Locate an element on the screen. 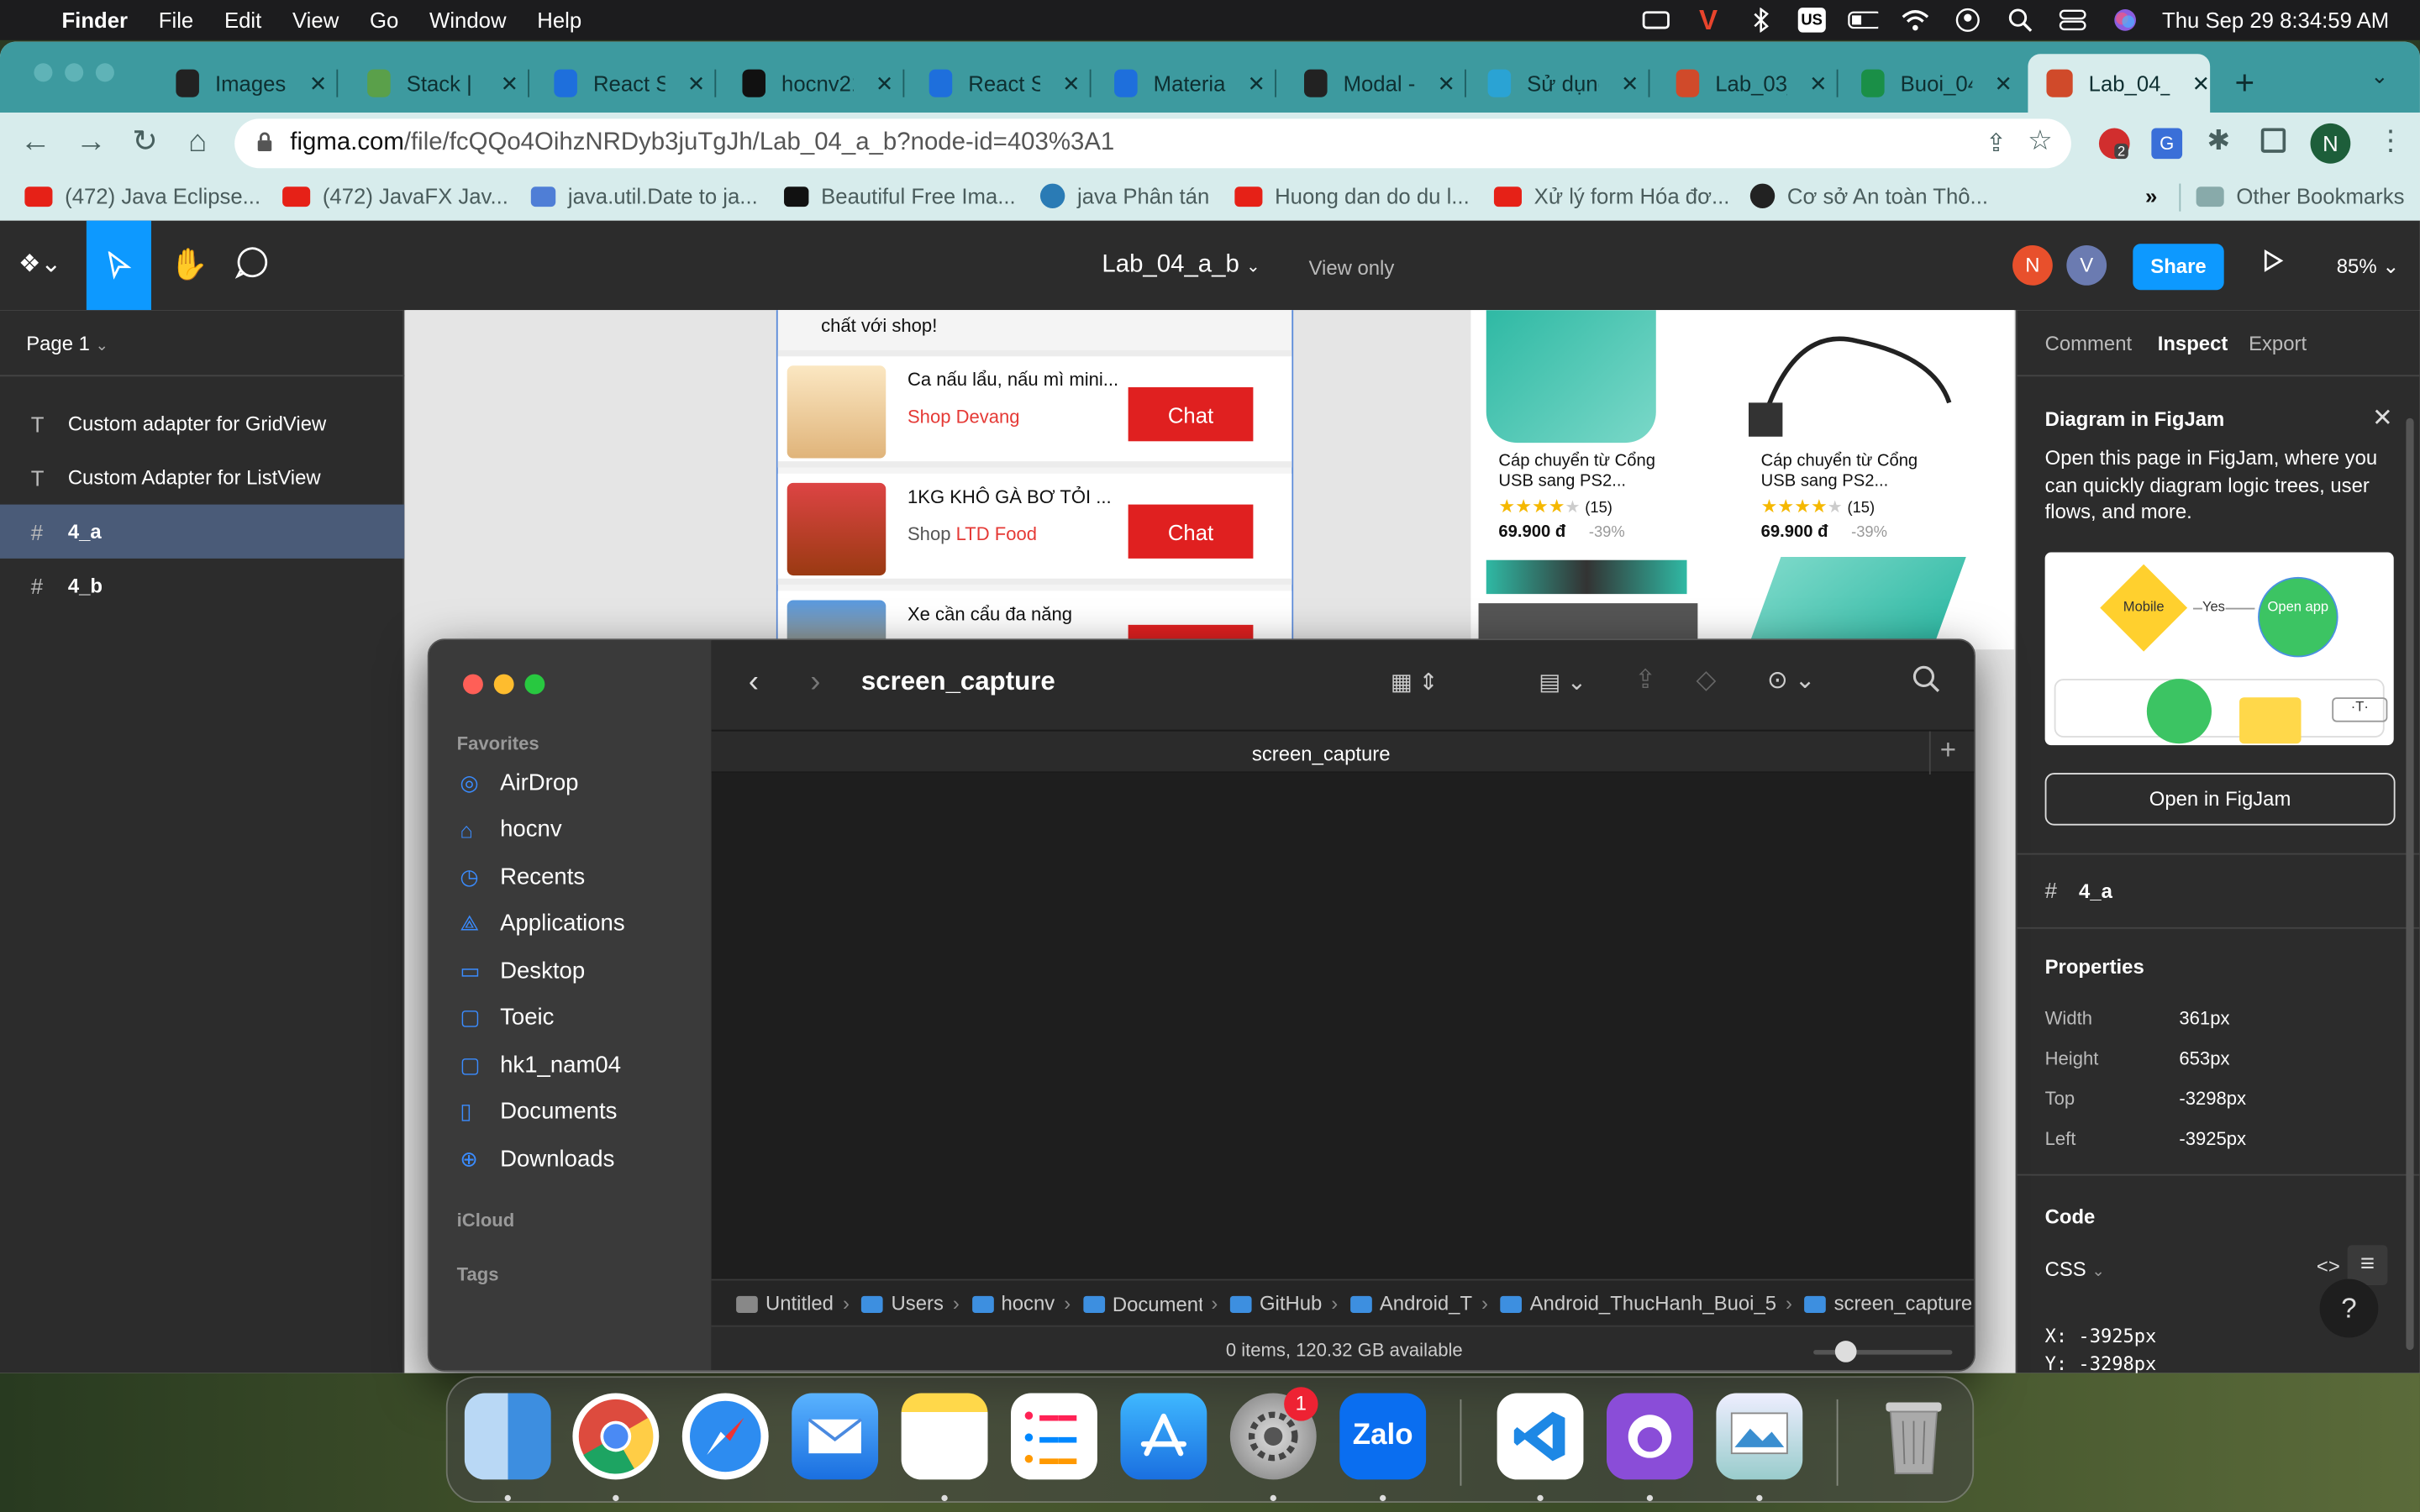 Image resolution: width=2420 pixels, height=1512 pixels. view-options-icon: ▦ ⇕ is located at coordinates (1415, 682).